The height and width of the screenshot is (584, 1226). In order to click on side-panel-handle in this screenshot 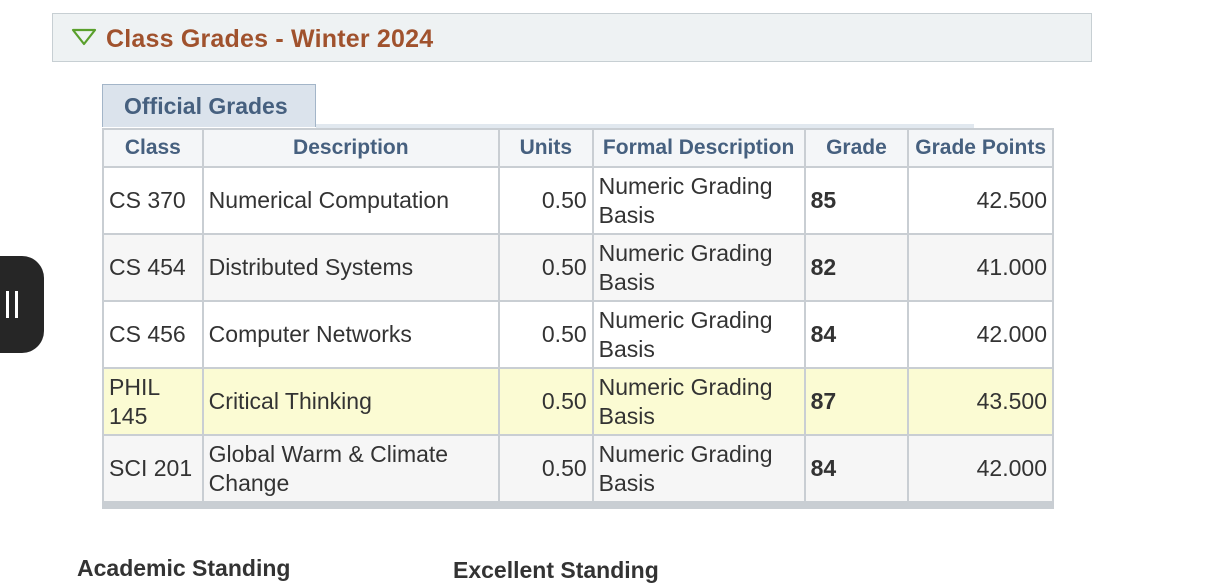, I will do `click(22, 304)`.